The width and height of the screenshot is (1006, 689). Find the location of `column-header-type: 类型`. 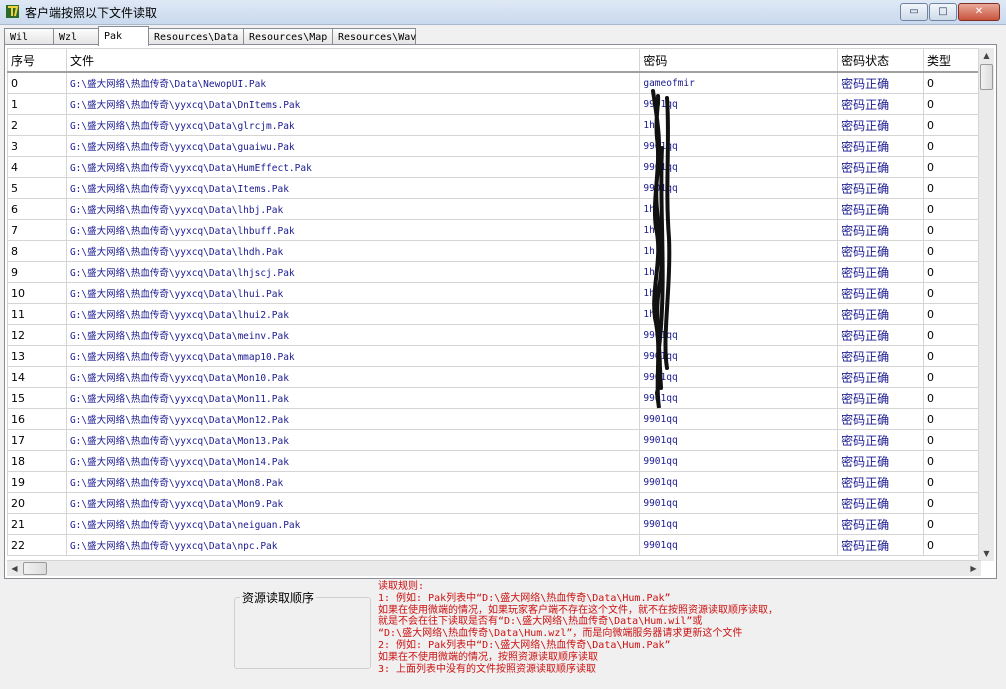

column-header-type: 类型 is located at coordinates (952, 60).